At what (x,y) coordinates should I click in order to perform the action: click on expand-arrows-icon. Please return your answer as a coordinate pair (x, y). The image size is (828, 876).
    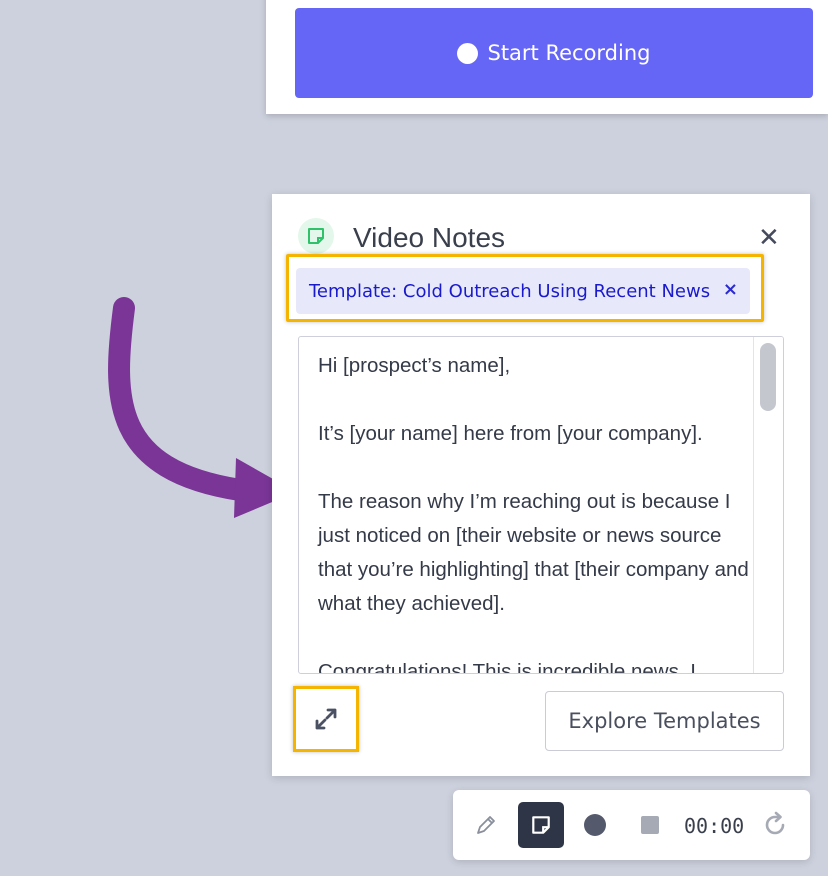
    Looking at the image, I should click on (326, 719).